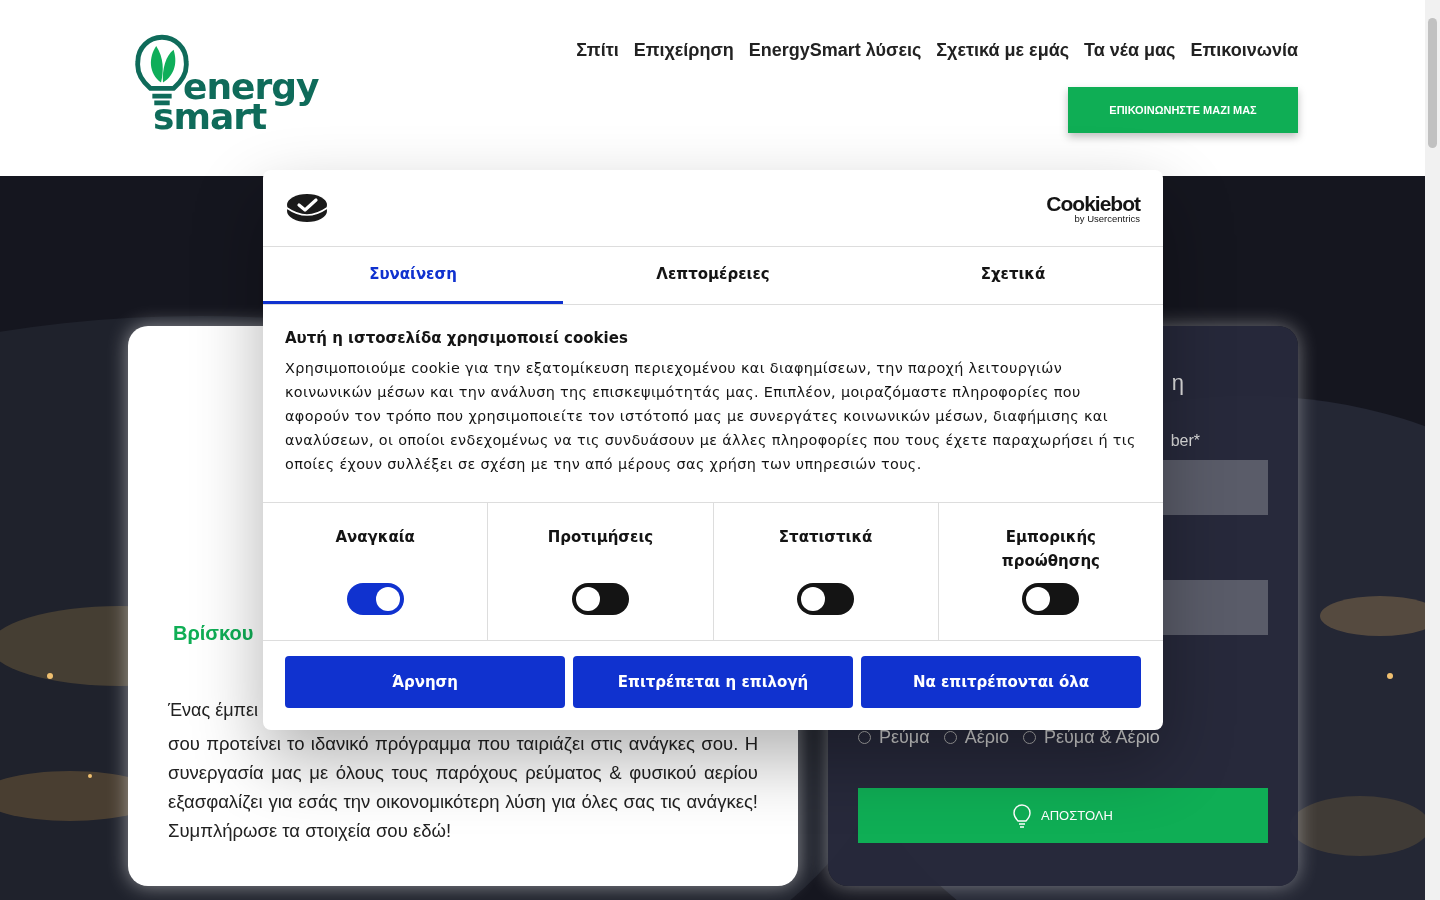  I want to click on intro-text: Ένας έμπει, so click(213, 710).